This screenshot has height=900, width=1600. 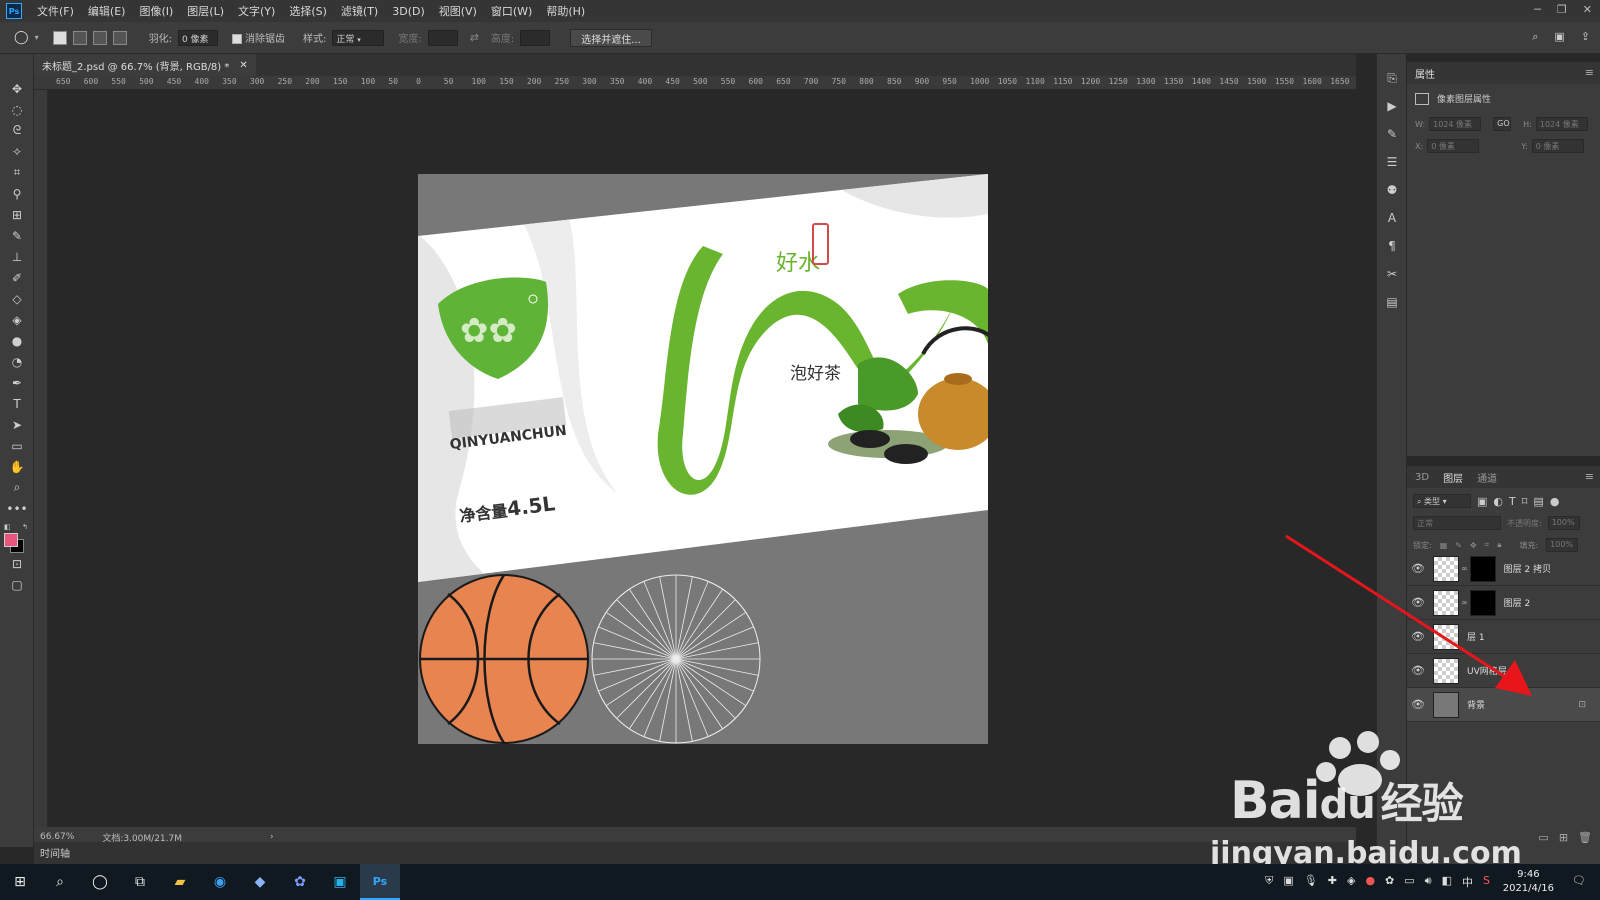 I want to click on file-explorer-icon: ▰, so click(x=180, y=882).